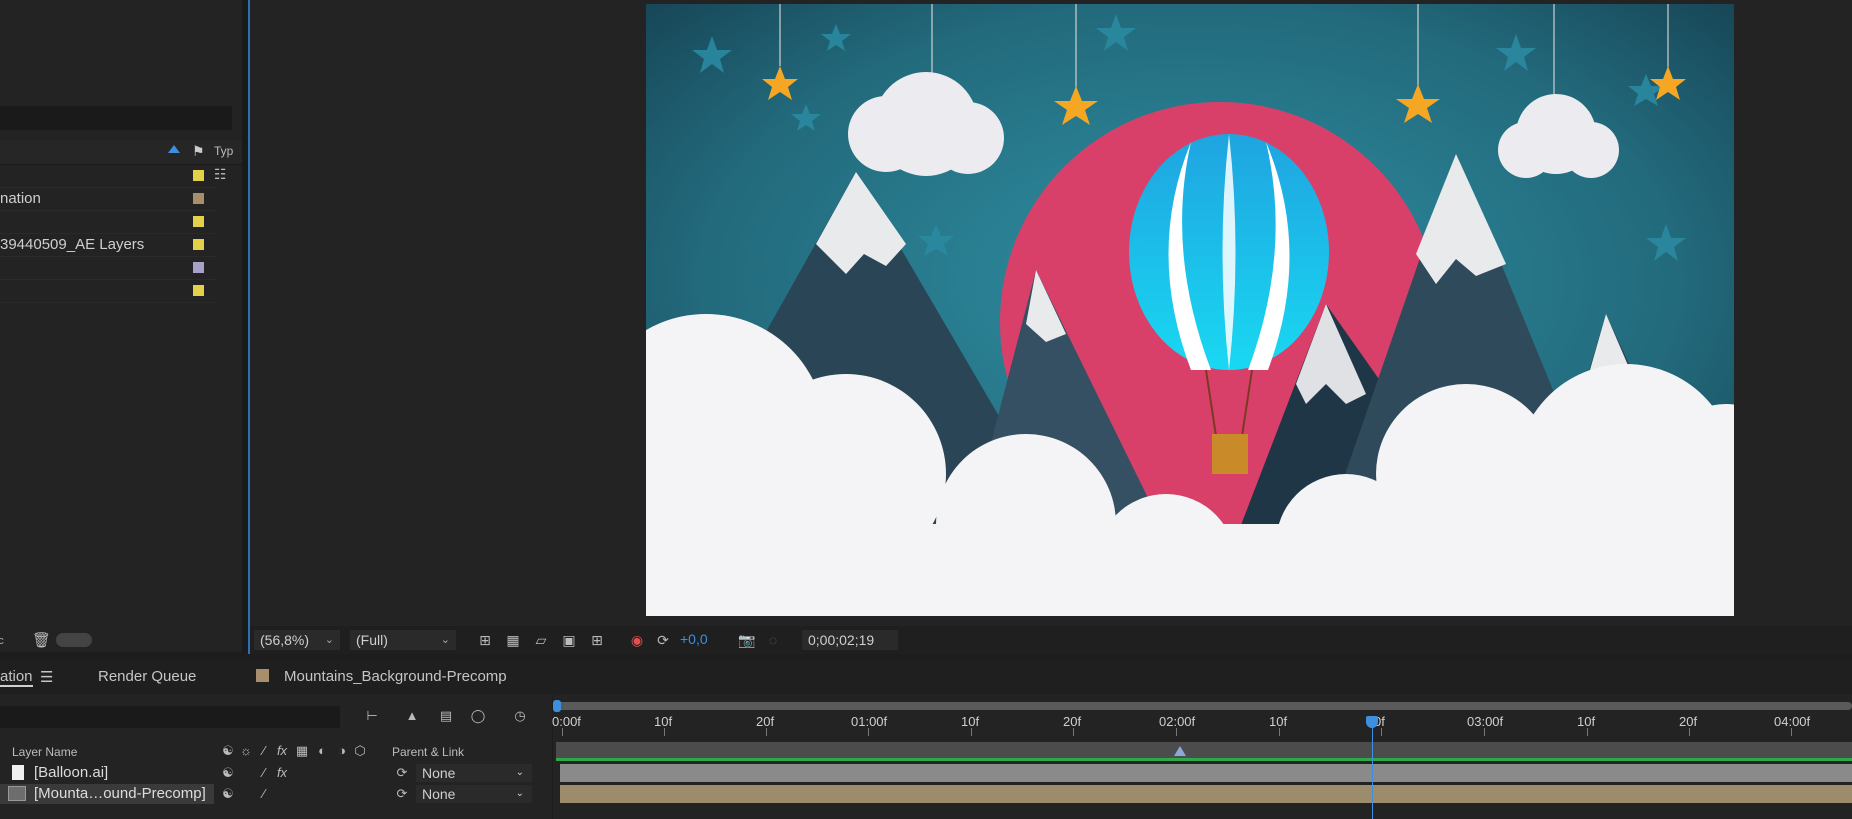 The width and height of the screenshot is (1852, 819). I want to click on current-time-display: 0;00;02;19, so click(850, 640).